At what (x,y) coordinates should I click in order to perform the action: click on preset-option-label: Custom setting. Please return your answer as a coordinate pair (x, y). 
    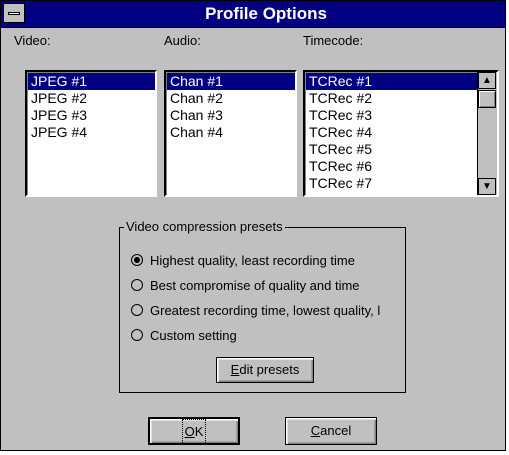
    Looking at the image, I should click on (193, 335).